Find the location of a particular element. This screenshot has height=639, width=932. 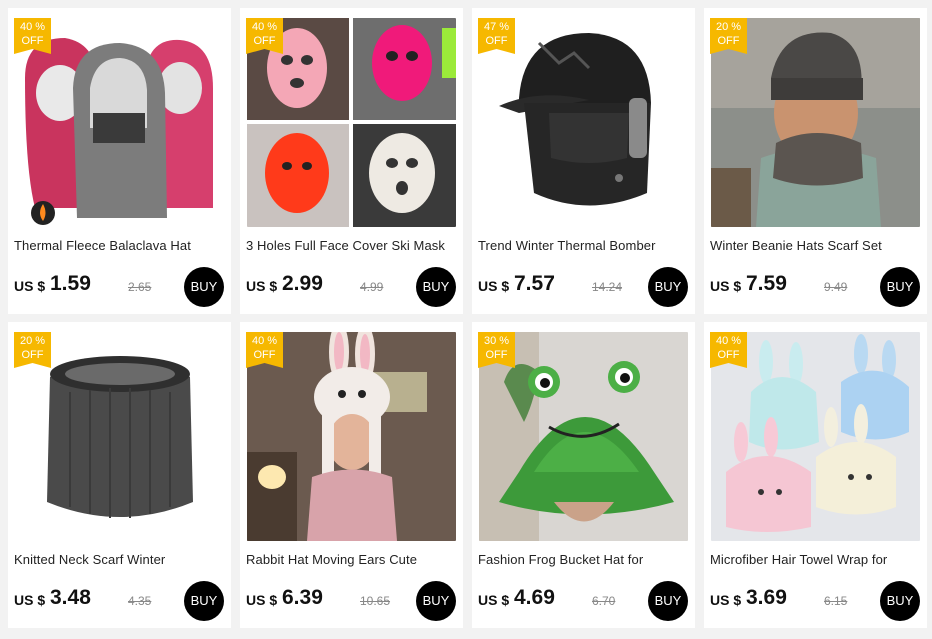

original-price: 6.15 is located at coordinates (836, 601).